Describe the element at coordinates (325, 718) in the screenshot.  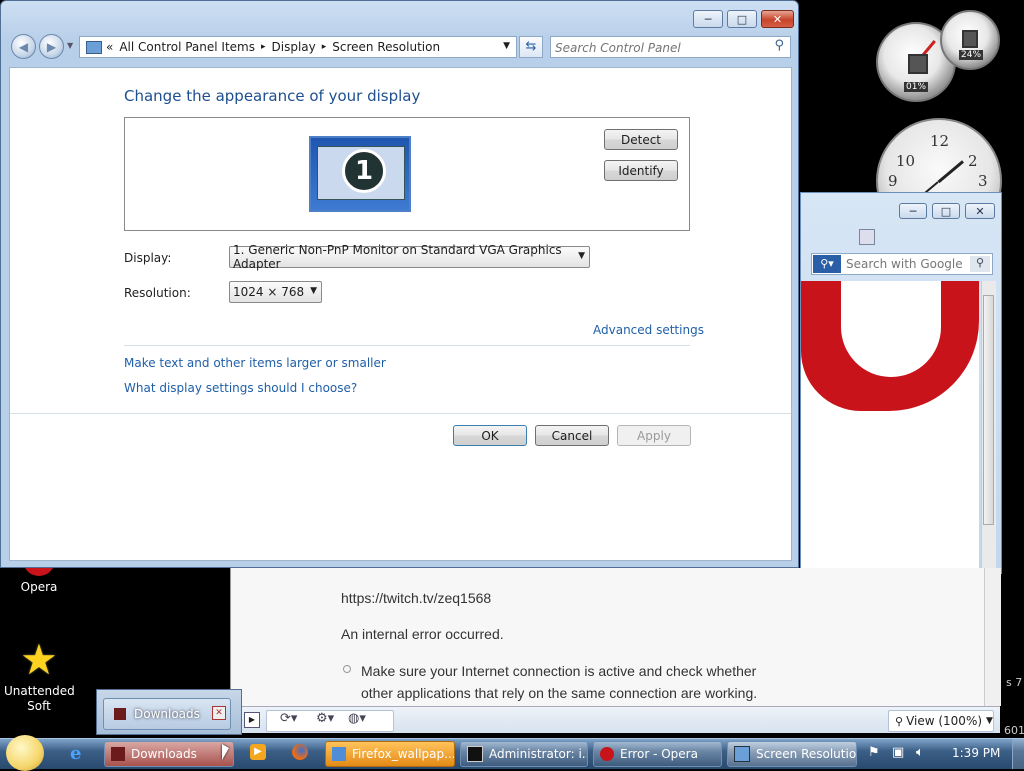
I see `unite-icon: ⚙▾` at that location.